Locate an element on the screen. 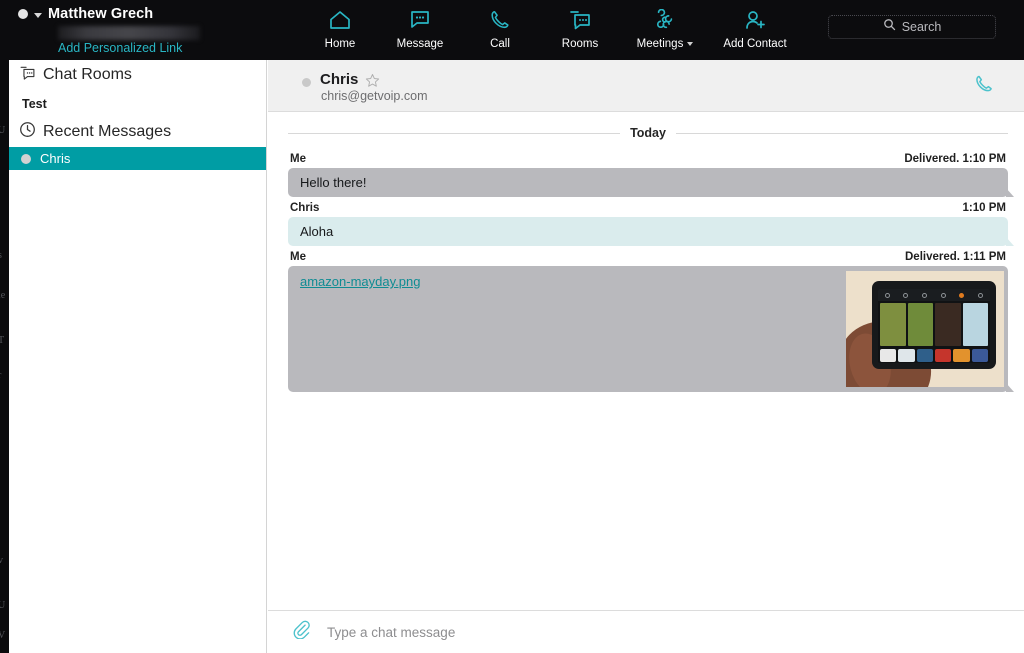 The width and height of the screenshot is (1024, 653). top-navigation-bar: Matthew Grech Add Personalized Link Home is located at coordinates (512, 30).